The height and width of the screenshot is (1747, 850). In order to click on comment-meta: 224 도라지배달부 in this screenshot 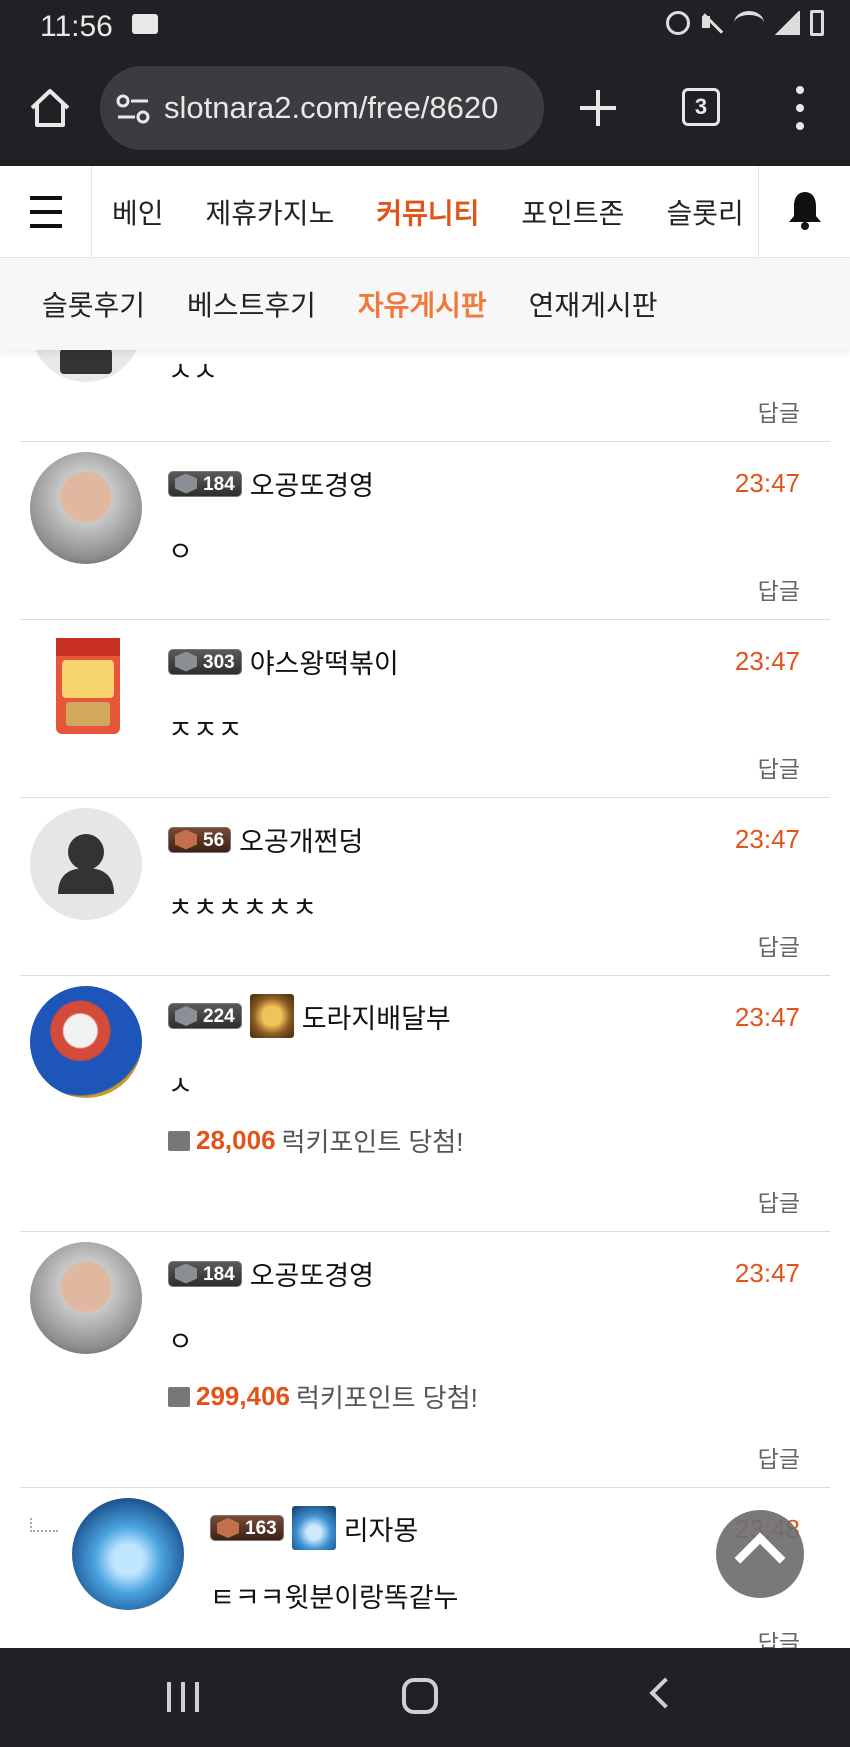, I will do `click(309, 1016)`.